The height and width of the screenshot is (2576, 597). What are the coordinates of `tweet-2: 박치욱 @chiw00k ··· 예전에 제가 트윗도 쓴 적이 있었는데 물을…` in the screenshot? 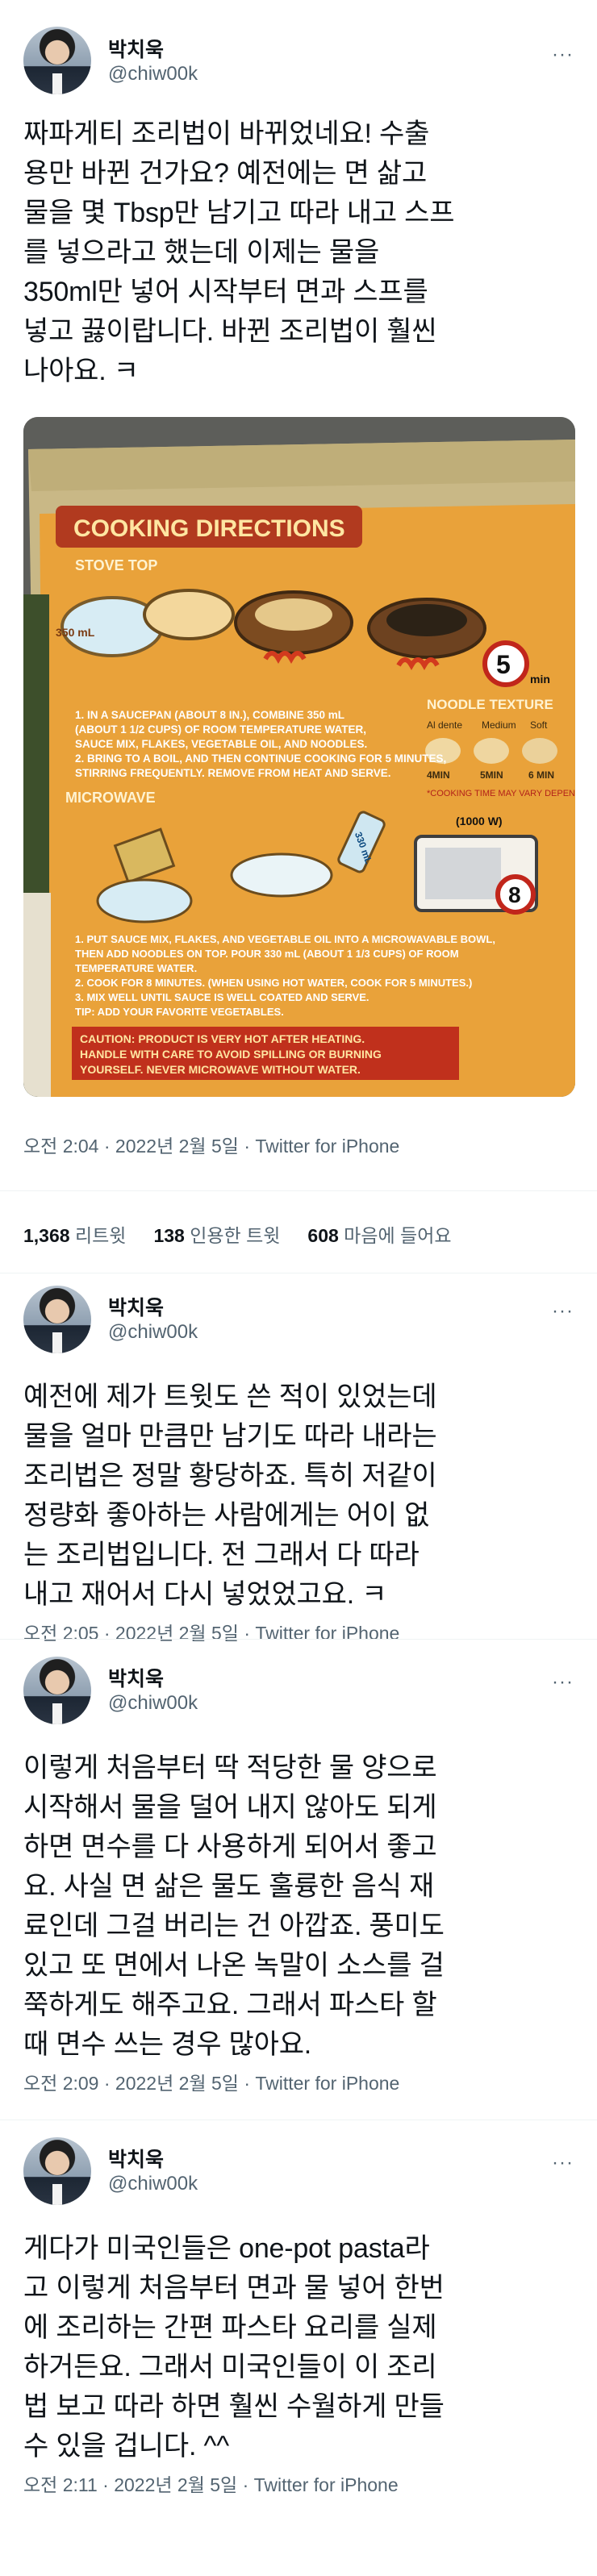 It's located at (298, 1459).